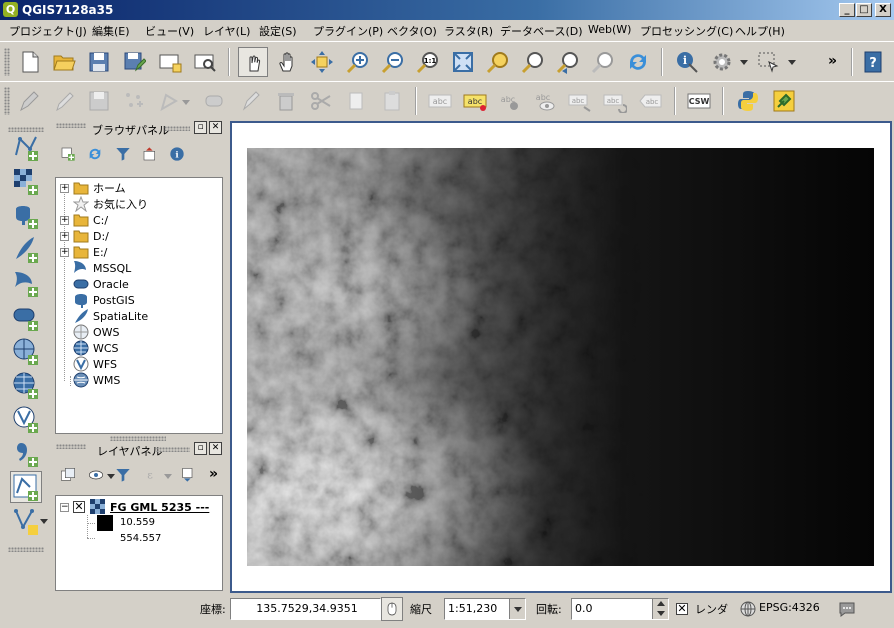 Image resolution: width=894 pixels, height=628 pixels. What do you see at coordinates (428, 62) in the screenshot?
I see `zoom-actual-size-button: 1:1` at bounding box center [428, 62].